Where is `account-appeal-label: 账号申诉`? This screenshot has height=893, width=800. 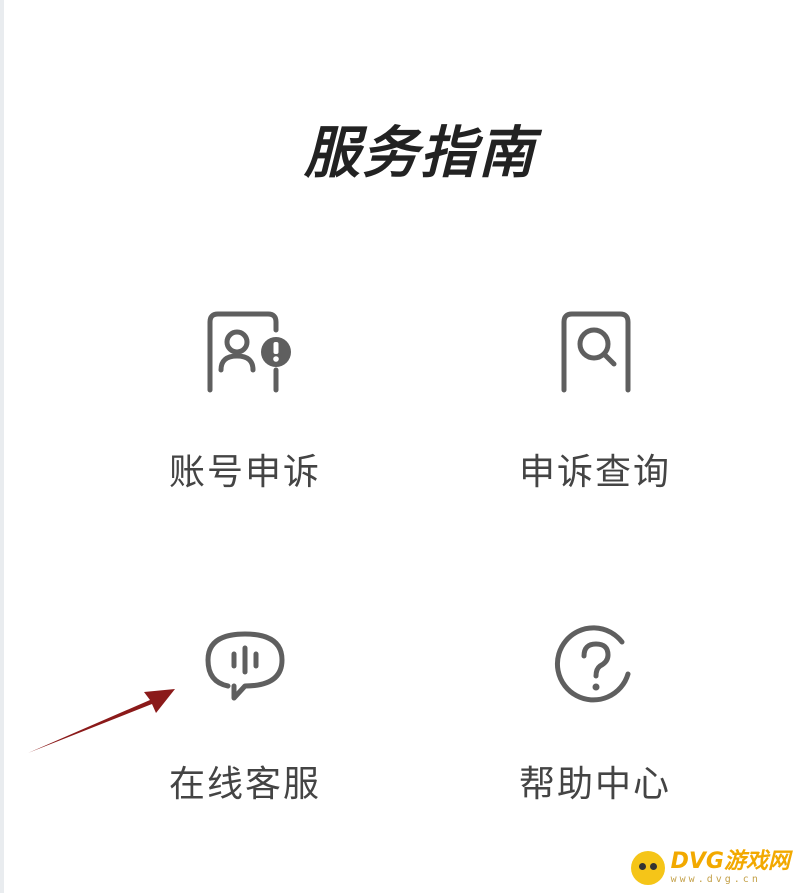
account-appeal-label: 账号申诉 is located at coordinates (244, 472).